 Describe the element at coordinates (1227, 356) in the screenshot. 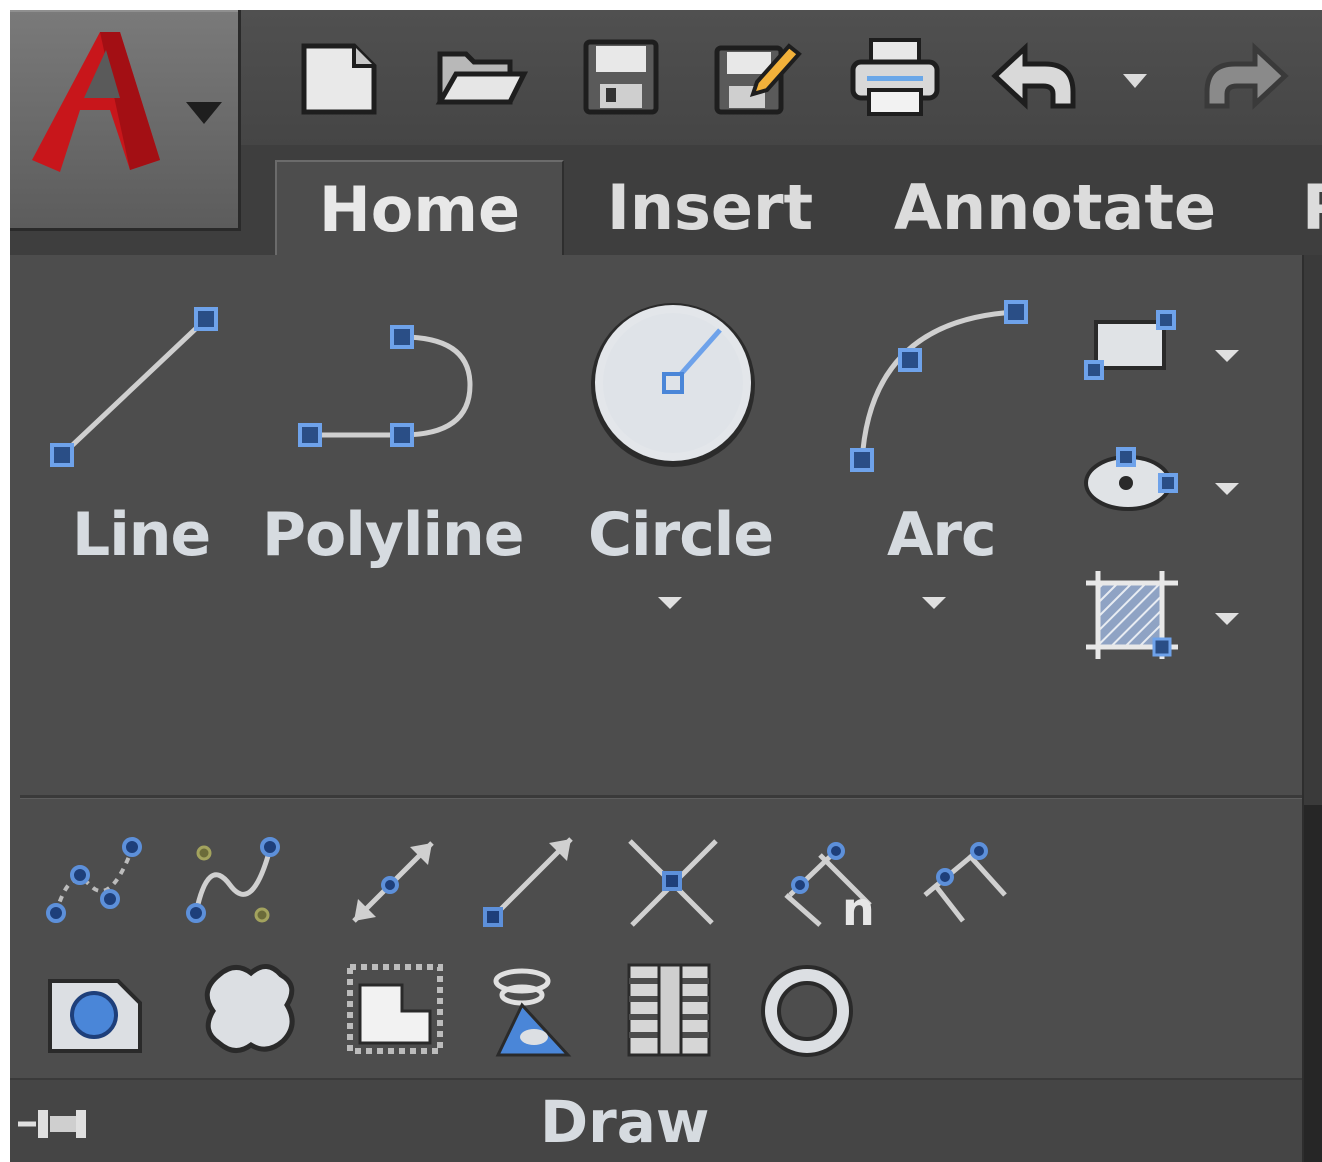

I see `rectangle-dropdown-icon` at that location.